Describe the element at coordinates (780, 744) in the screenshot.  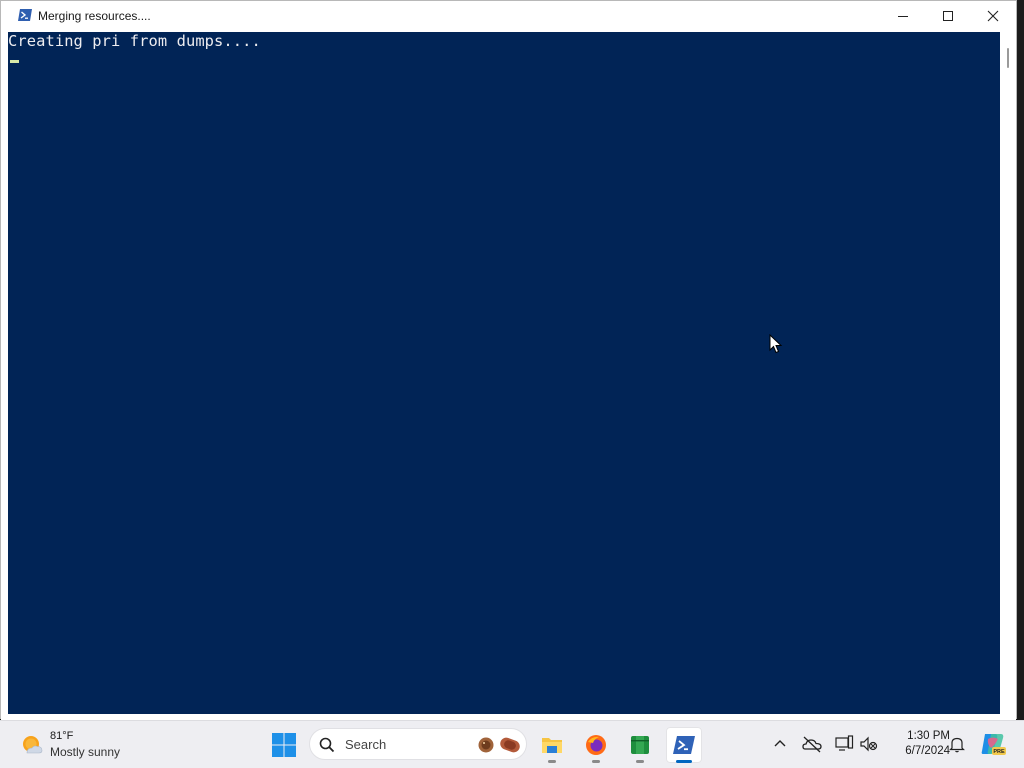
I see `chevron-up-icon` at that location.